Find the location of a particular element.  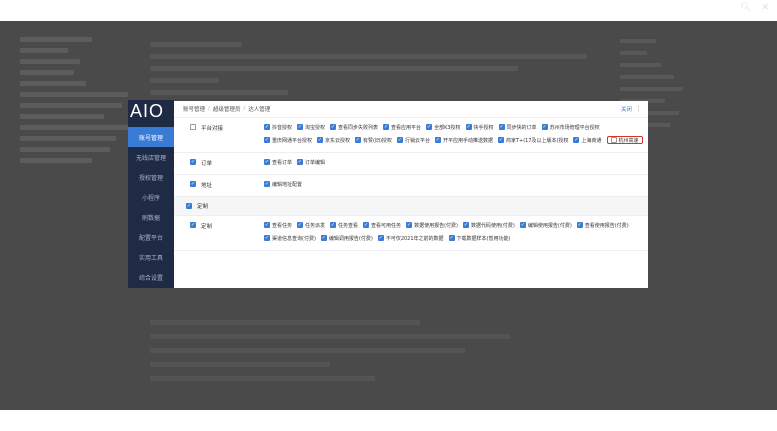

permission-checkbox: ✓ 查看订单 is located at coordinates (278, 162).